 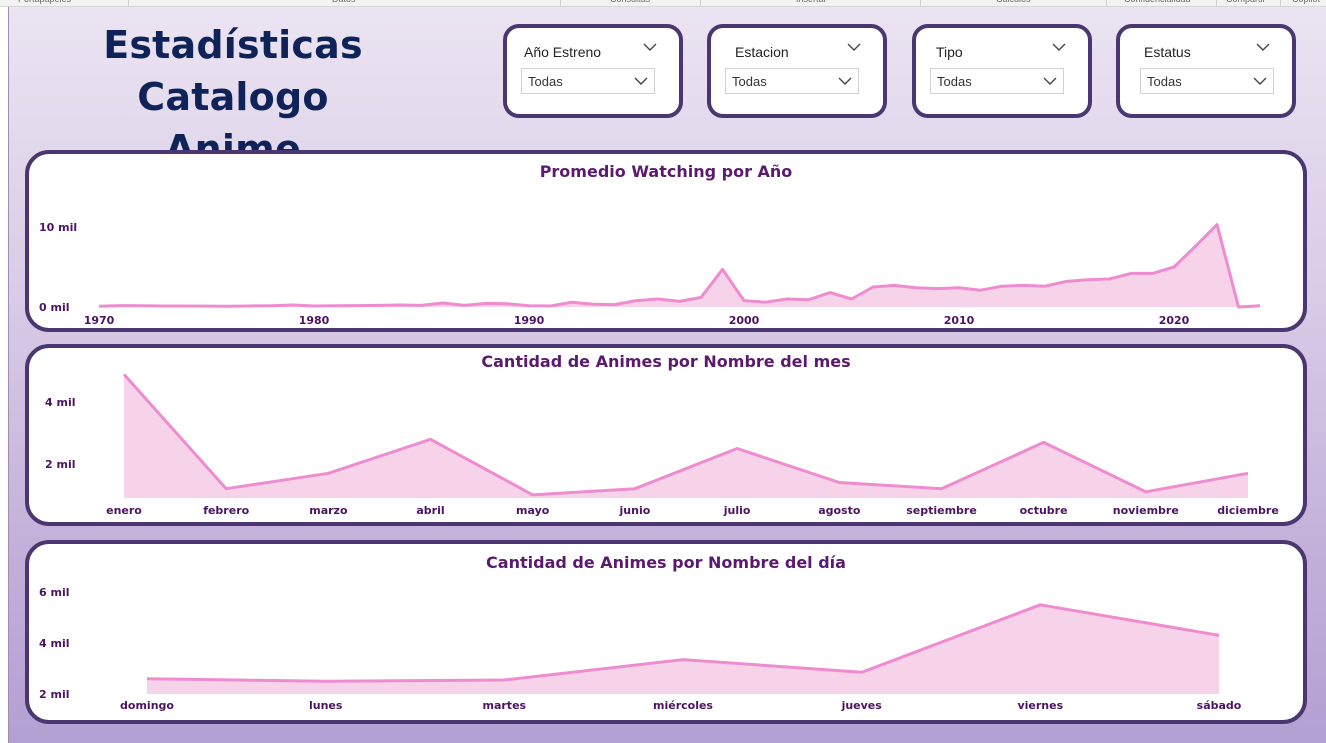 I want to click on x-tick-label: enero, so click(x=124, y=510).